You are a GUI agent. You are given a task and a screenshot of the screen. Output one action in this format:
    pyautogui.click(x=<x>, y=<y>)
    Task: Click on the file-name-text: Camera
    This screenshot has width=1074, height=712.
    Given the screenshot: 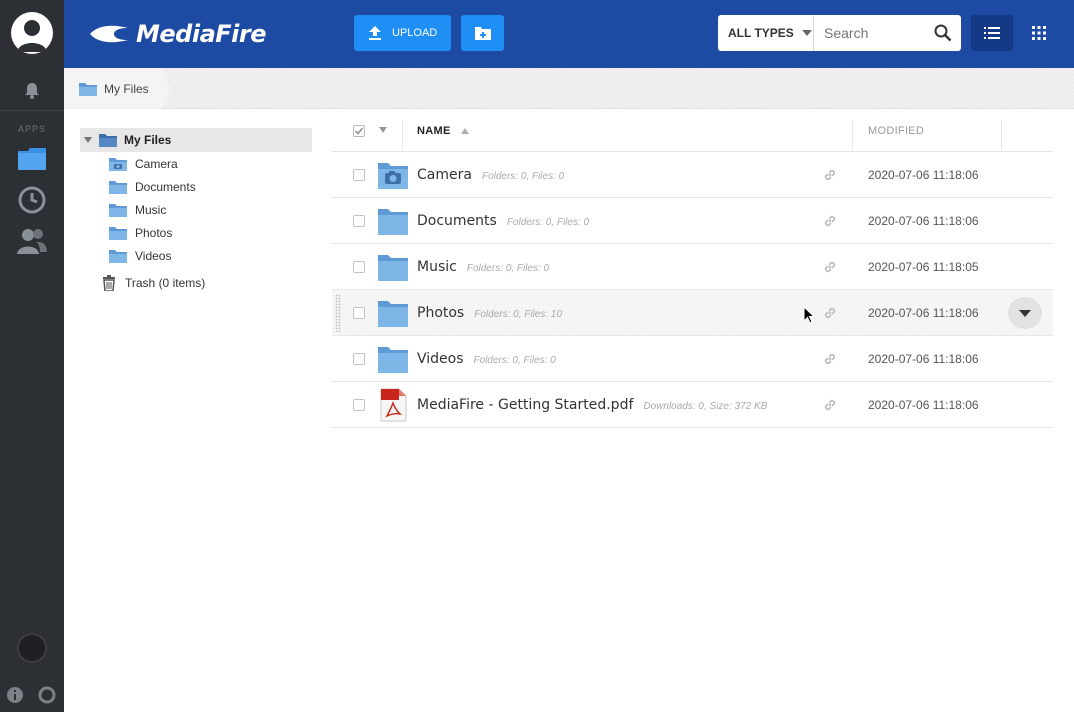 What is the action you would take?
    pyautogui.click(x=444, y=175)
    